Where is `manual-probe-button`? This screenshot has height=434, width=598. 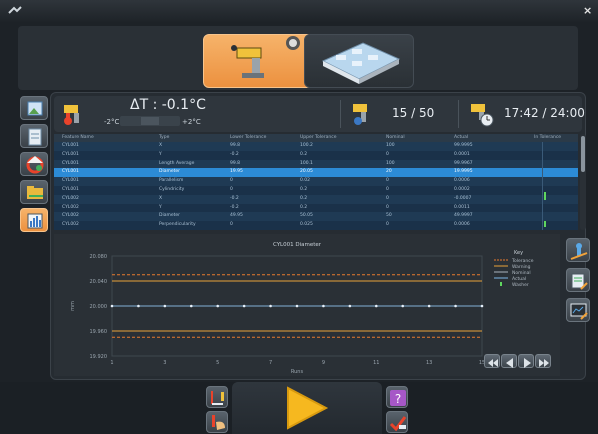
manual-probe-button is located at coordinates (217, 422).